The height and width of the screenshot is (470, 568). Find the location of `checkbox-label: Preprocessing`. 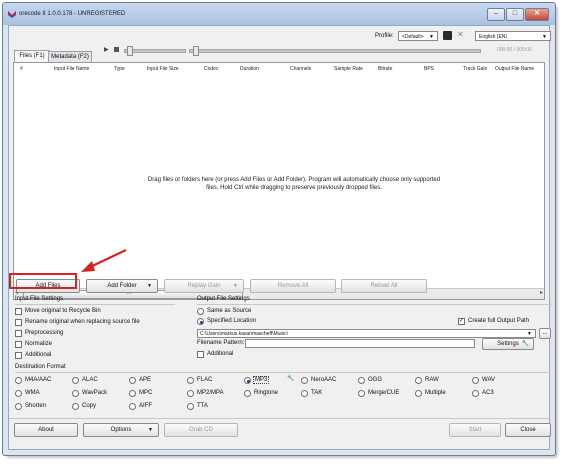

checkbox-label: Preprocessing is located at coordinates (44, 333).